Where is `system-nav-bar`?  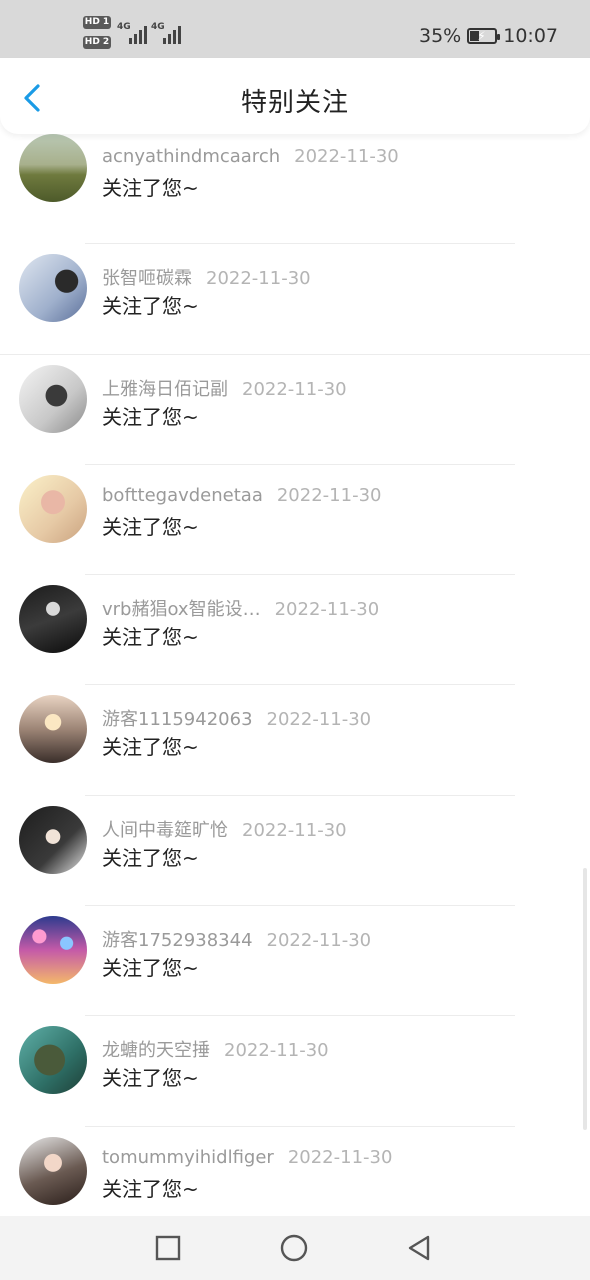
system-nav-bar is located at coordinates (295, 1248).